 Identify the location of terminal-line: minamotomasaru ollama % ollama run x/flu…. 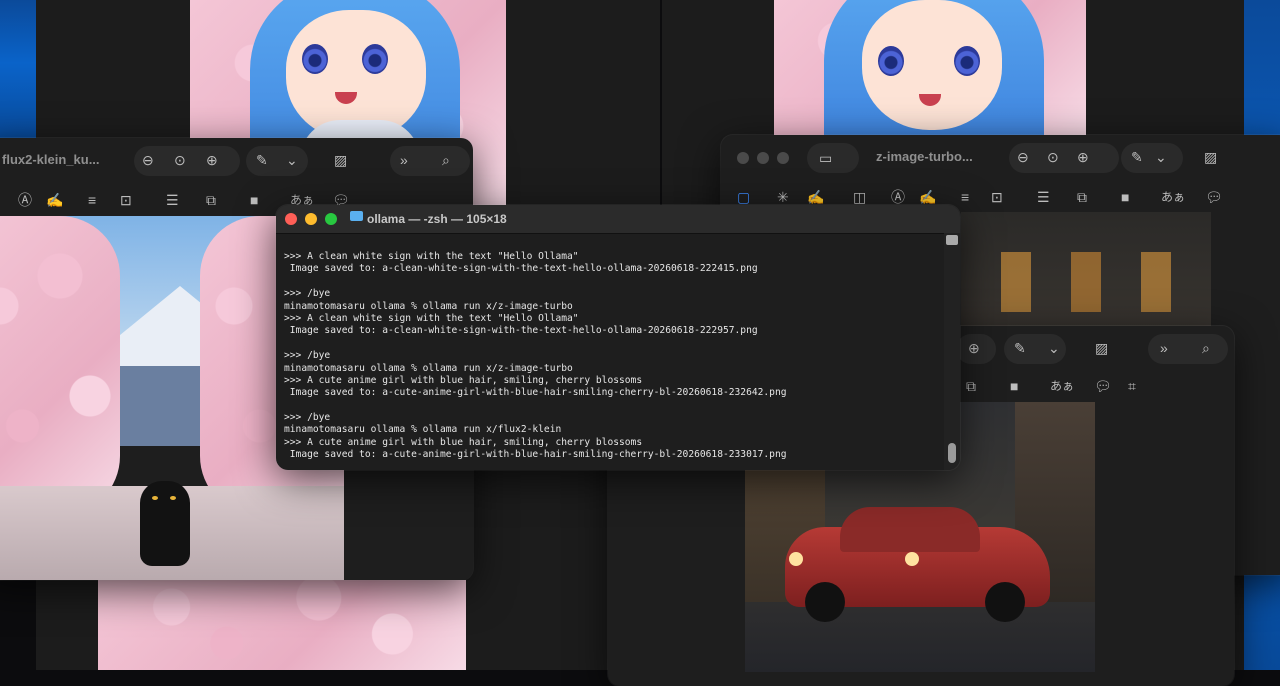
(423, 430).